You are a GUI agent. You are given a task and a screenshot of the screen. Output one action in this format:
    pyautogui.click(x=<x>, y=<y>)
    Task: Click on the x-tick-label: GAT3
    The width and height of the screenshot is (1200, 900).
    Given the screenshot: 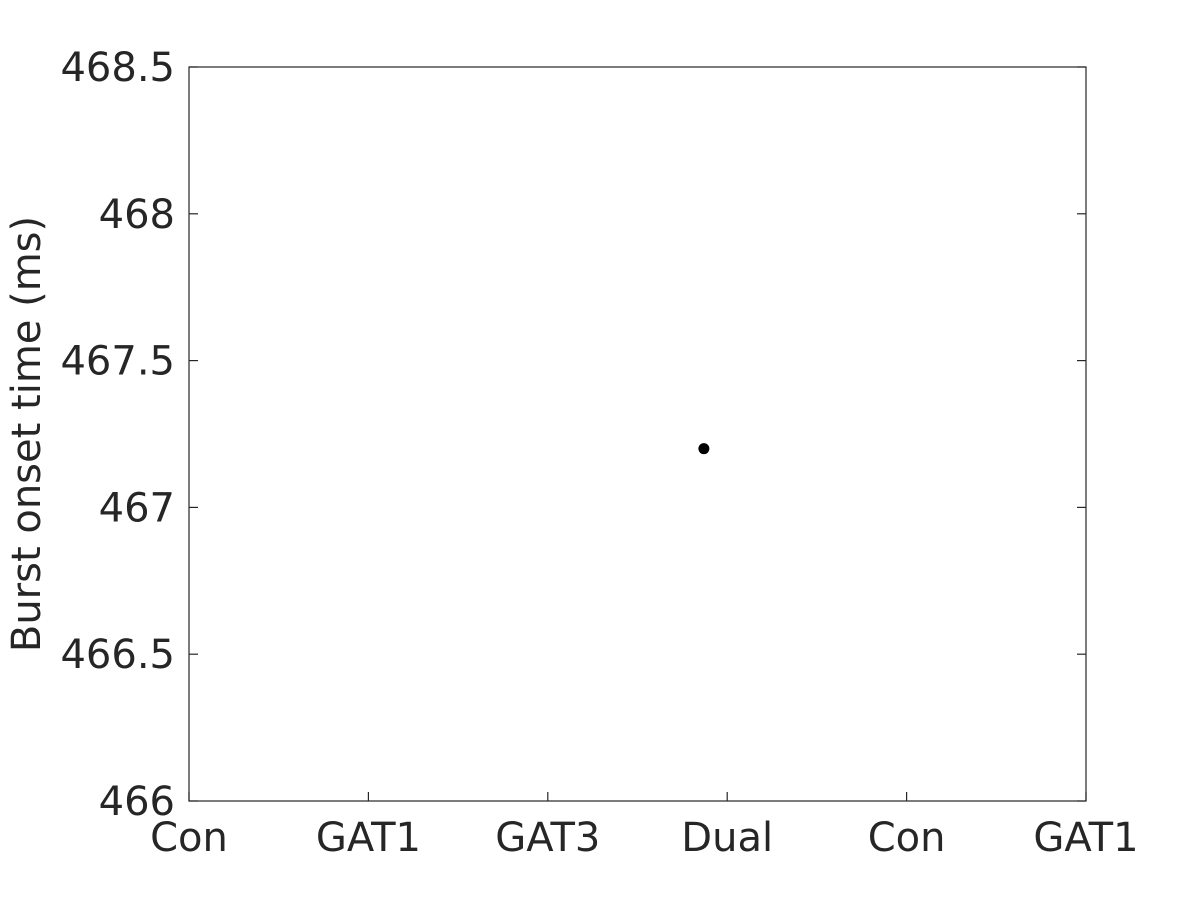 What is the action you would take?
    pyautogui.click(x=547, y=838)
    